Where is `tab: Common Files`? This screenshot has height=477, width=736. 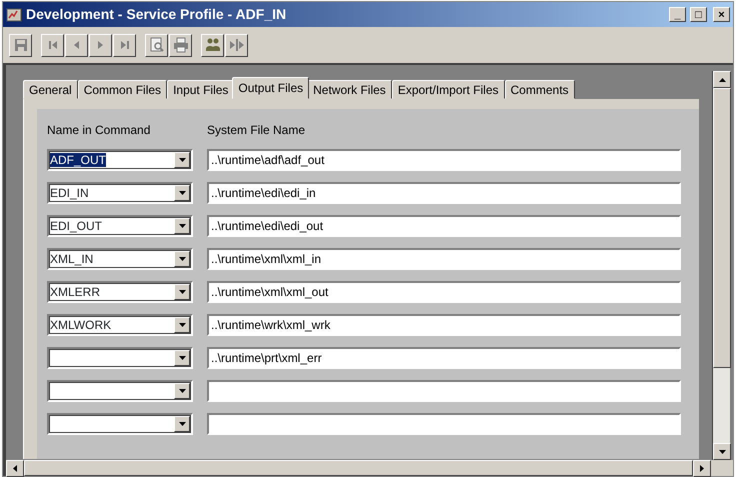
tab: Common Files is located at coordinates (123, 89).